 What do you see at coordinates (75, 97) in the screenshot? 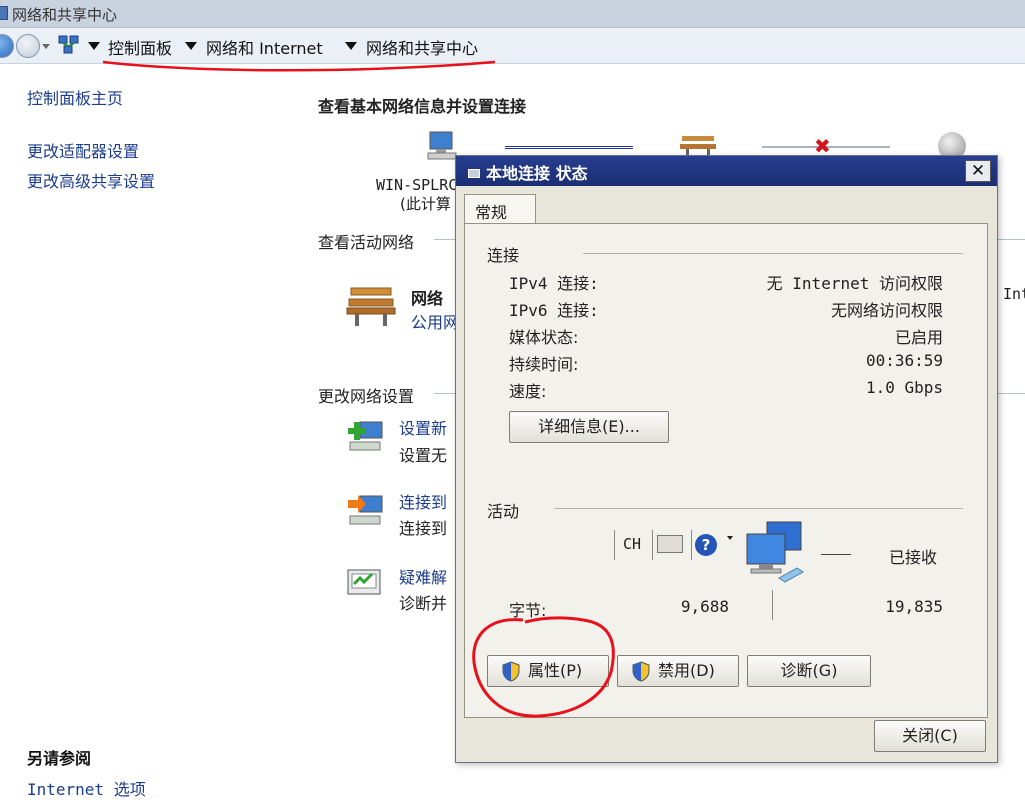
I see `sidebar-control-panel-home: 控制面板主页` at bounding box center [75, 97].